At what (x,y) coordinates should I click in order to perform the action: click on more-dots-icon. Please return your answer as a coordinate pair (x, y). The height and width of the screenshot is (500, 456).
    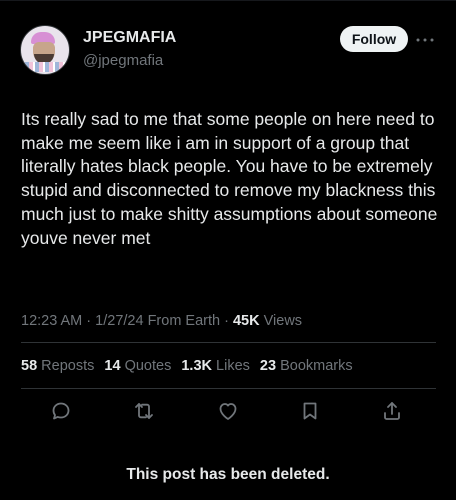
    Looking at the image, I should click on (425, 37).